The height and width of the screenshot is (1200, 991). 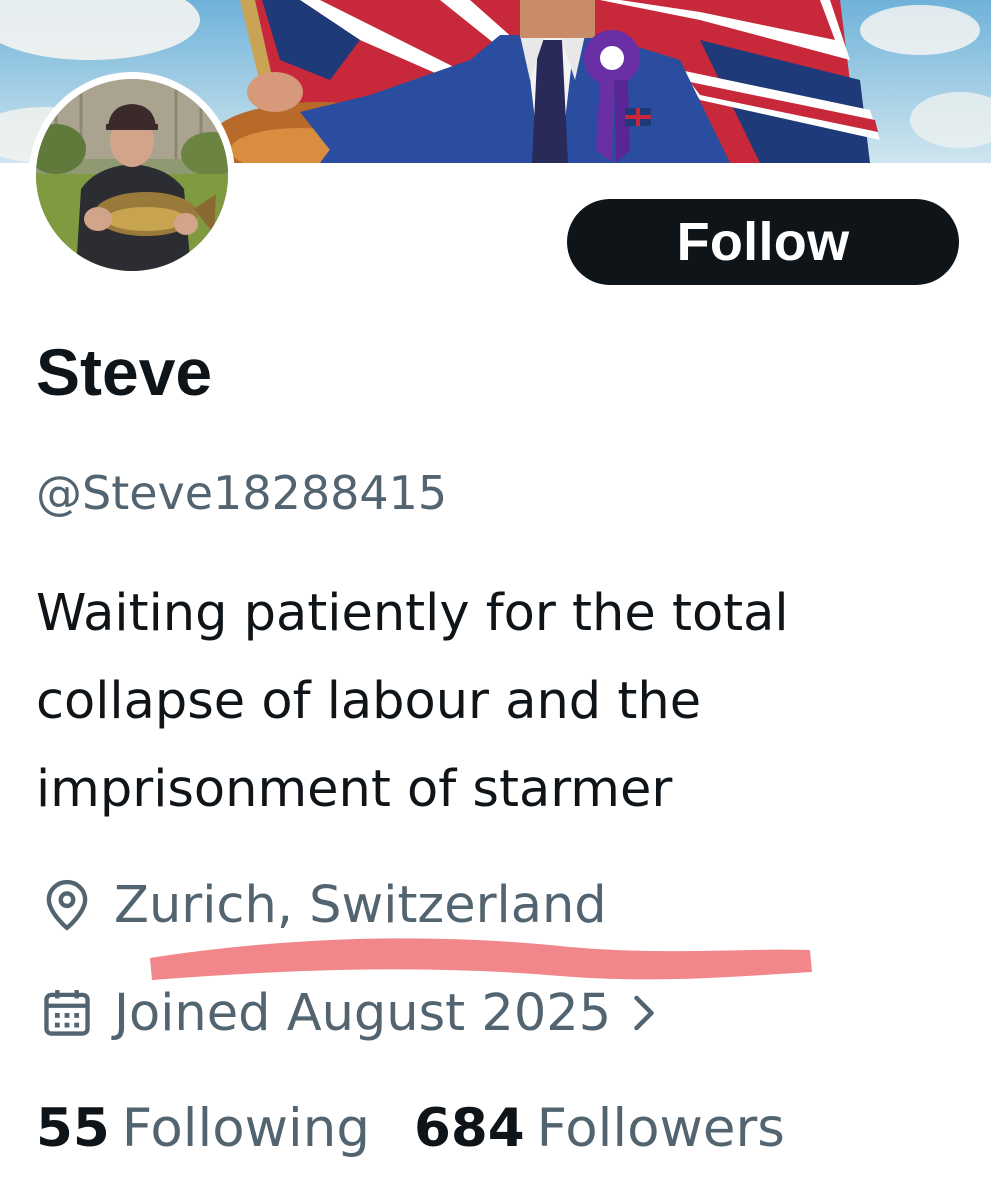 I want to click on profile-display-name: Steve, so click(x=124, y=372).